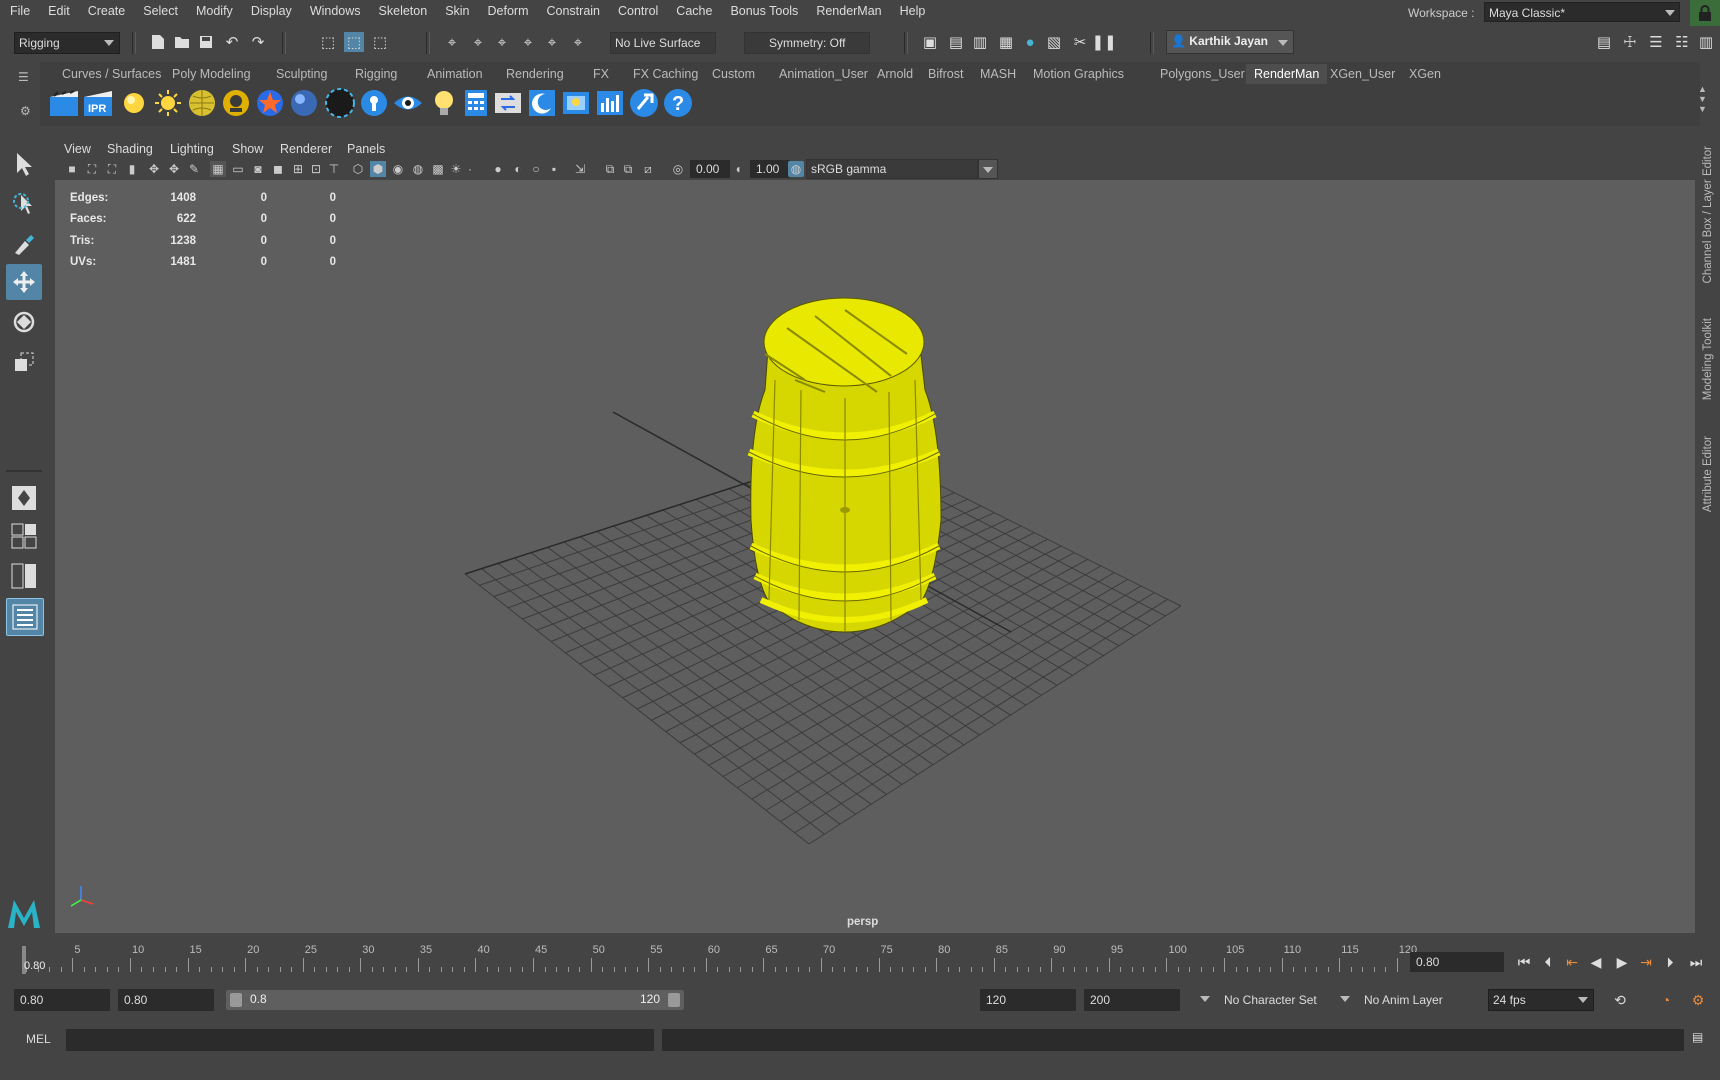  I want to click on shelf-tab-fx-caching: FX Caching, so click(665, 74).